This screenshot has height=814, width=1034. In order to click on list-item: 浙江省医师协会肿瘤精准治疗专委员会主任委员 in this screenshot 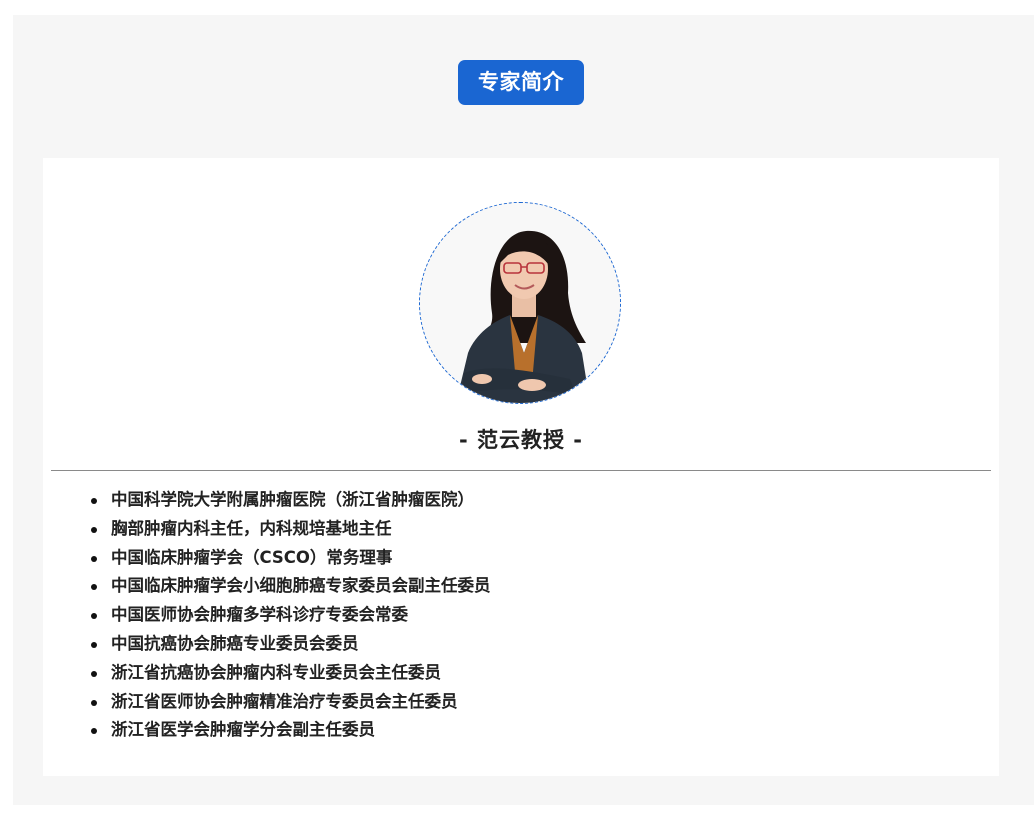, I will do `click(291, 702)`.